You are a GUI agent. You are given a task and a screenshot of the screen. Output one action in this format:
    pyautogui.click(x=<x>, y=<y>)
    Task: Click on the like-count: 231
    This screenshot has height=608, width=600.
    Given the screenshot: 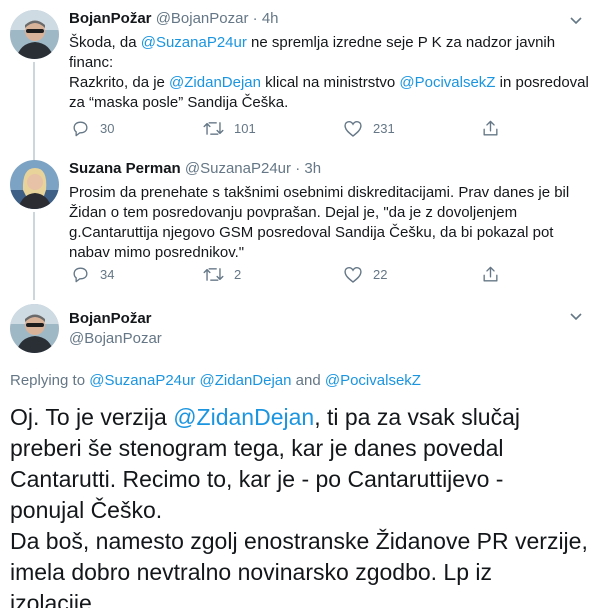 What is the action you would take?
    pyautogui.click(x=384, y=128)
    